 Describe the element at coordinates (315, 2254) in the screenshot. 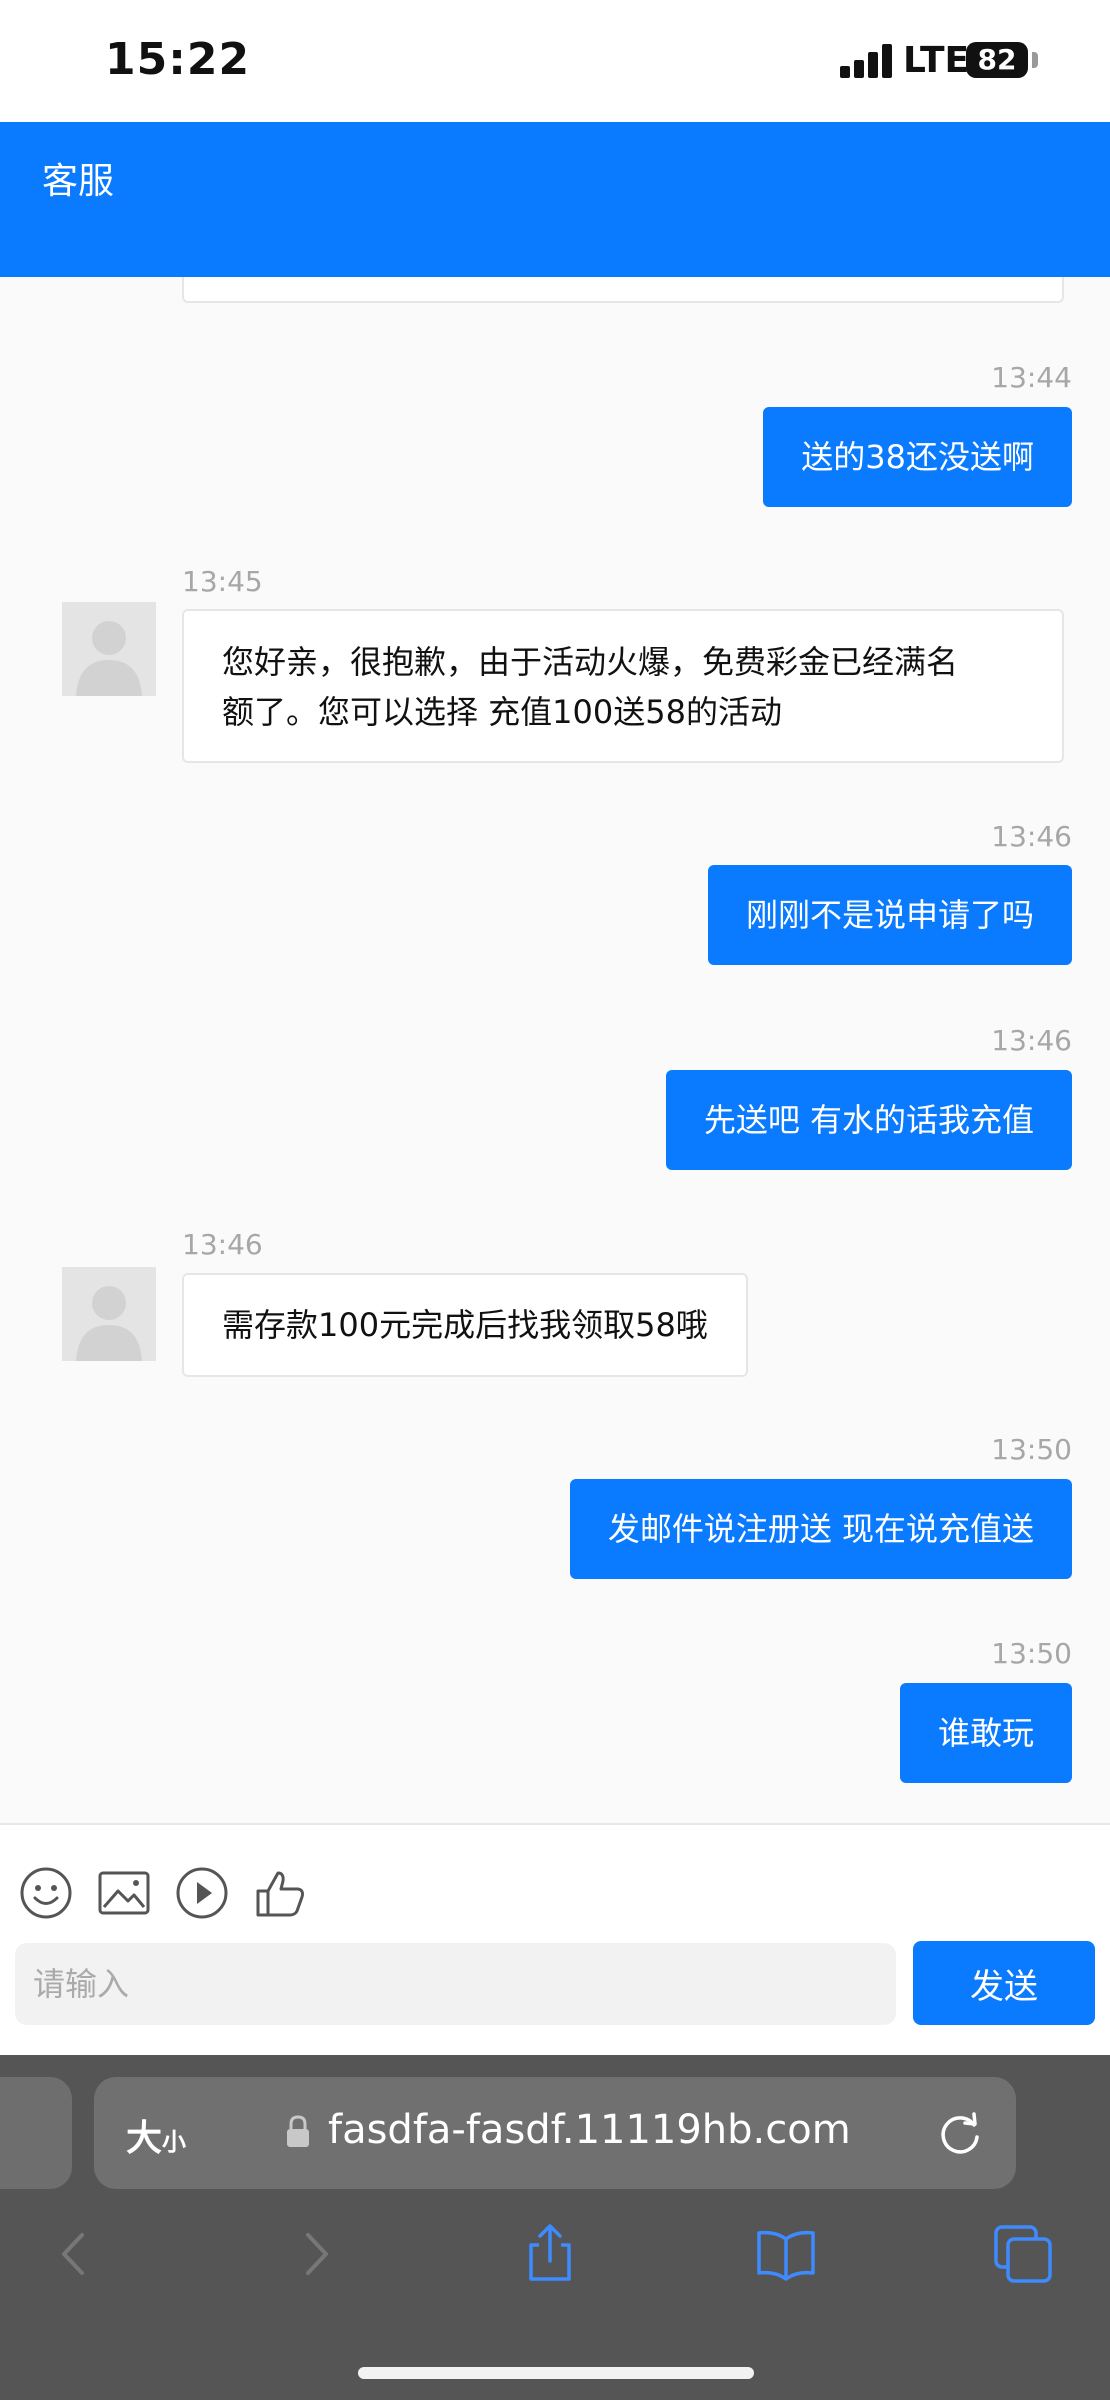

I see `forward-icon` at that location.